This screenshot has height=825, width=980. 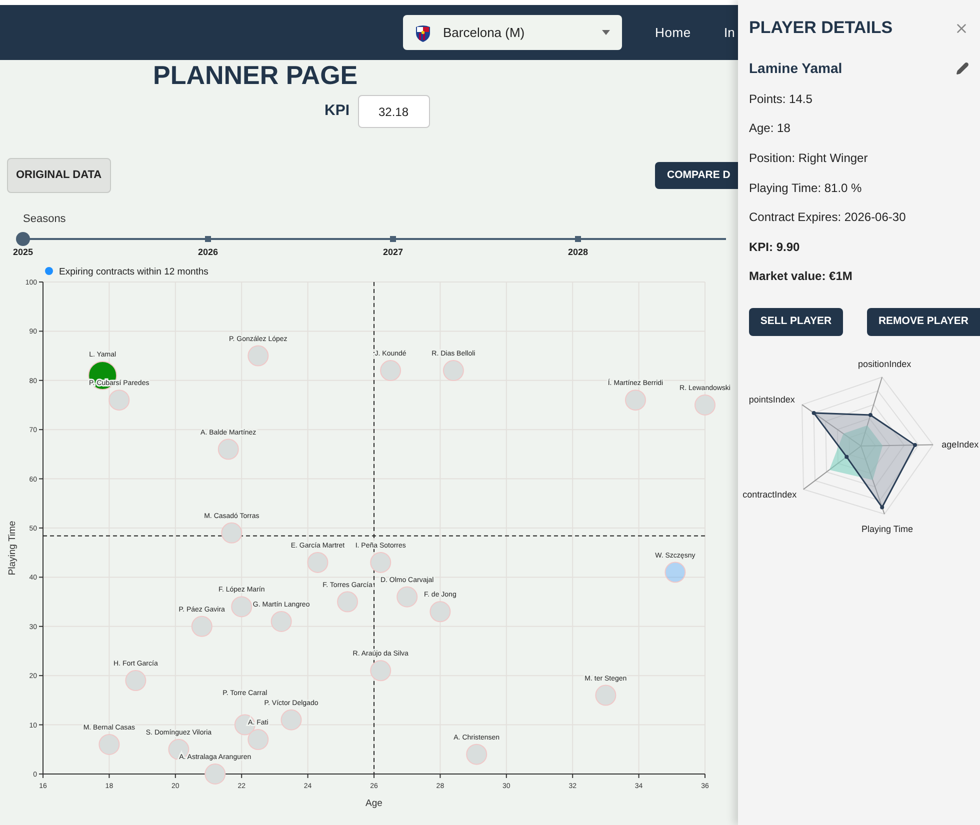 I want to click on season-slider-thumb, so click(x=23, y=239).